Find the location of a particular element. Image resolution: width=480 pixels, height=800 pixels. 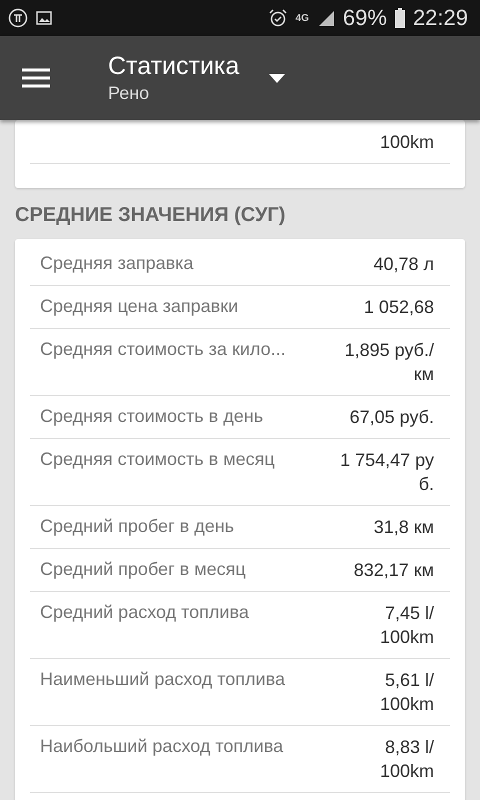

stat-value: 832,17 км is located at coordinates (394, 570).